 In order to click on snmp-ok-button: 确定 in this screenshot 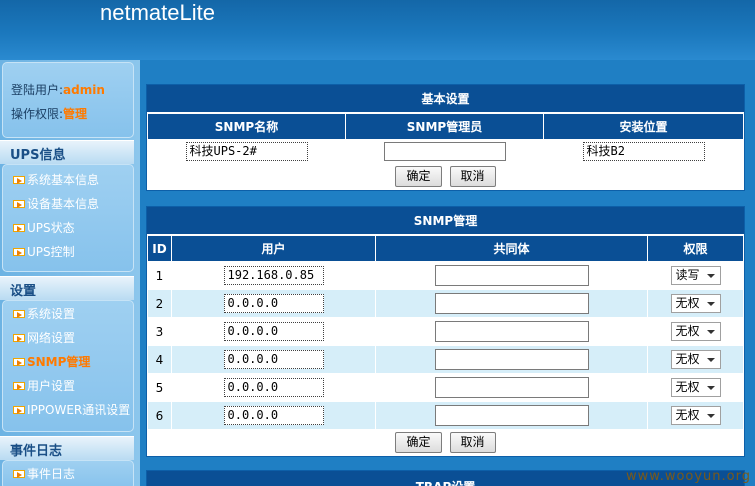, I will do `click(418, 442)`.